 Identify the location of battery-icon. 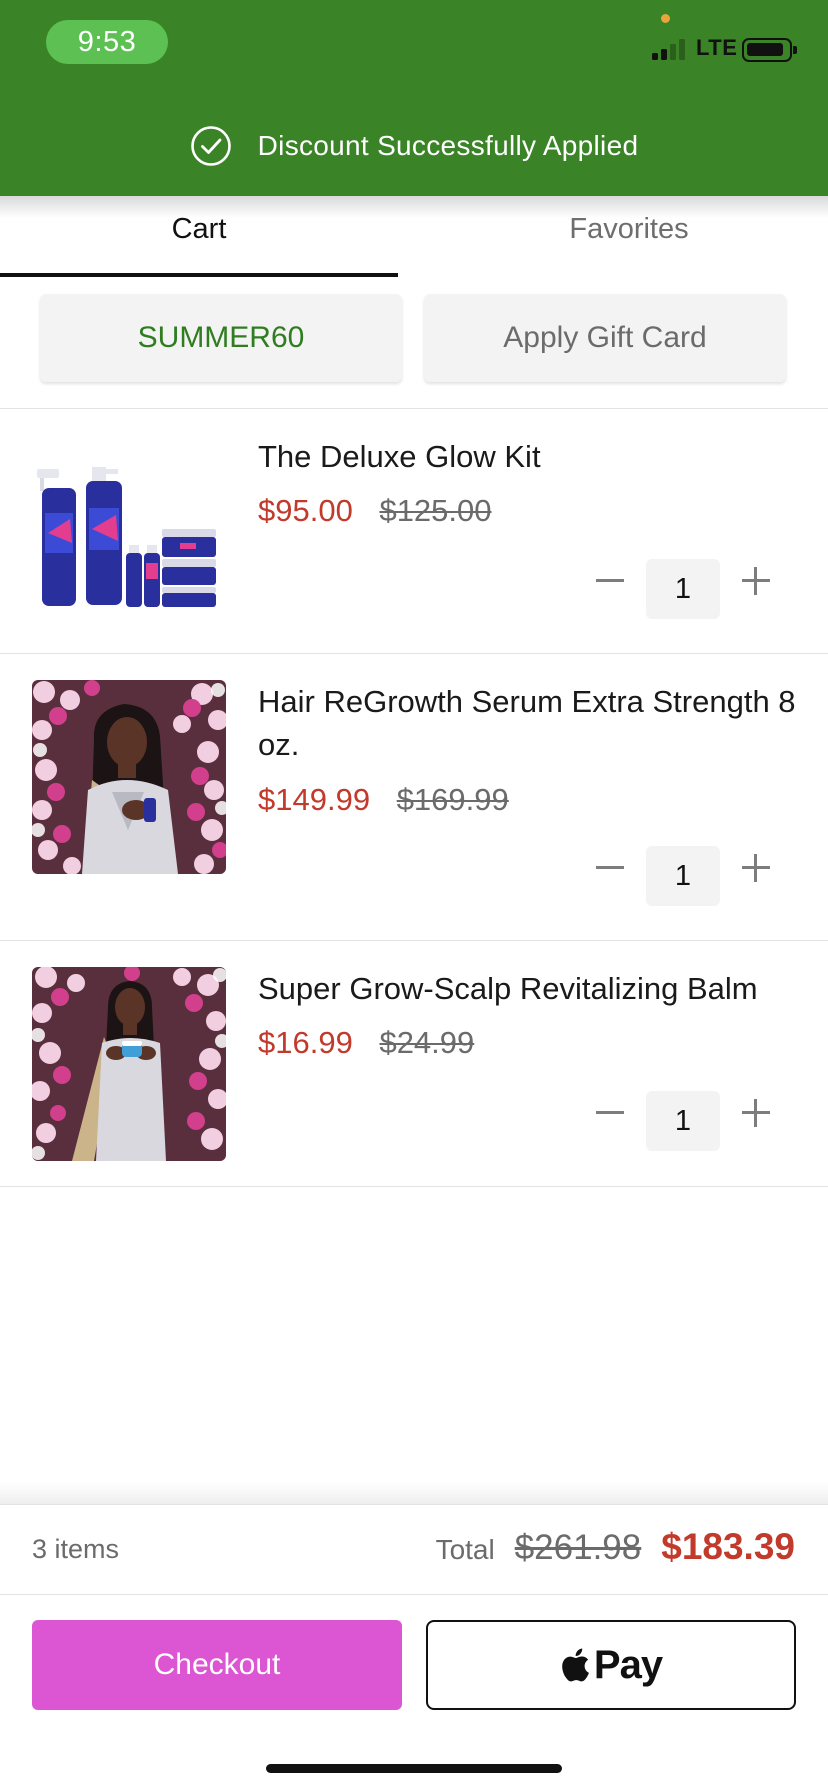
(769, 50).